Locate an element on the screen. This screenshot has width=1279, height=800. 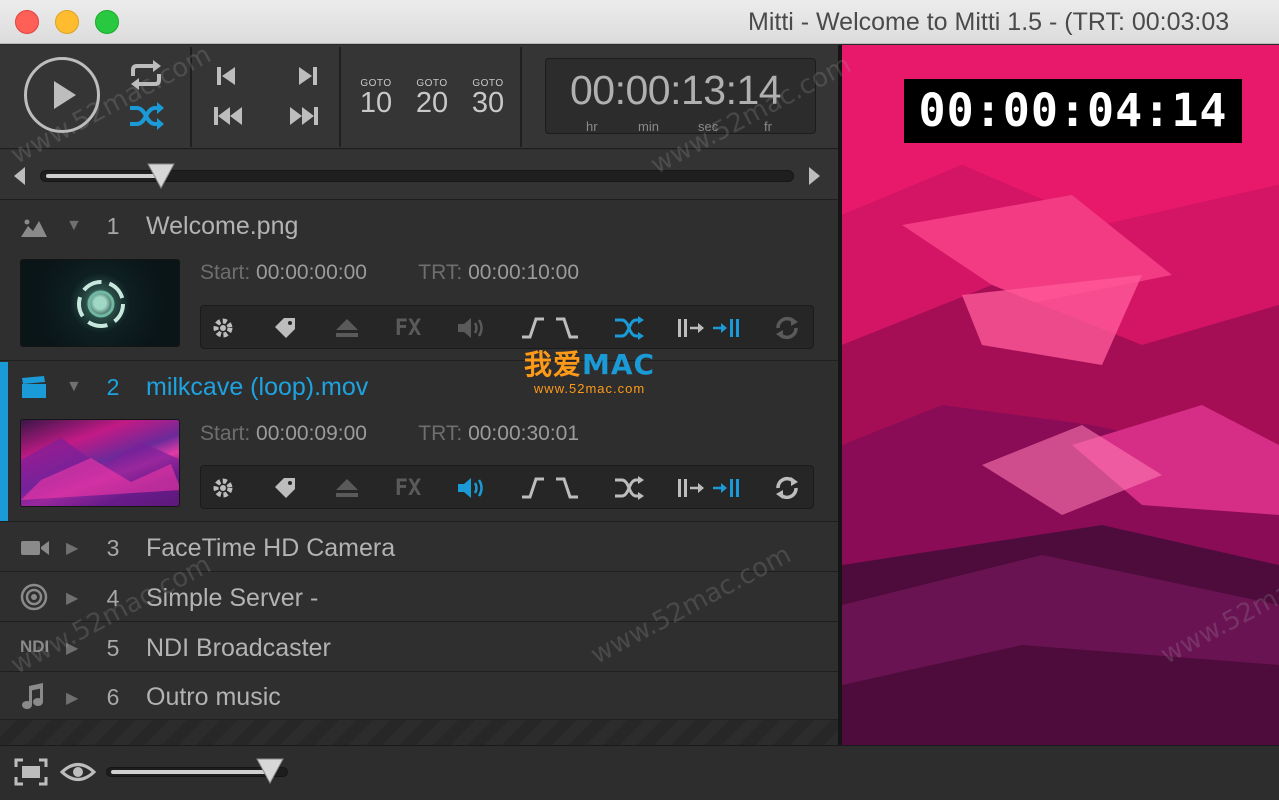
goto-10-button: GOTO 10 is located at coordinates (376, 98).